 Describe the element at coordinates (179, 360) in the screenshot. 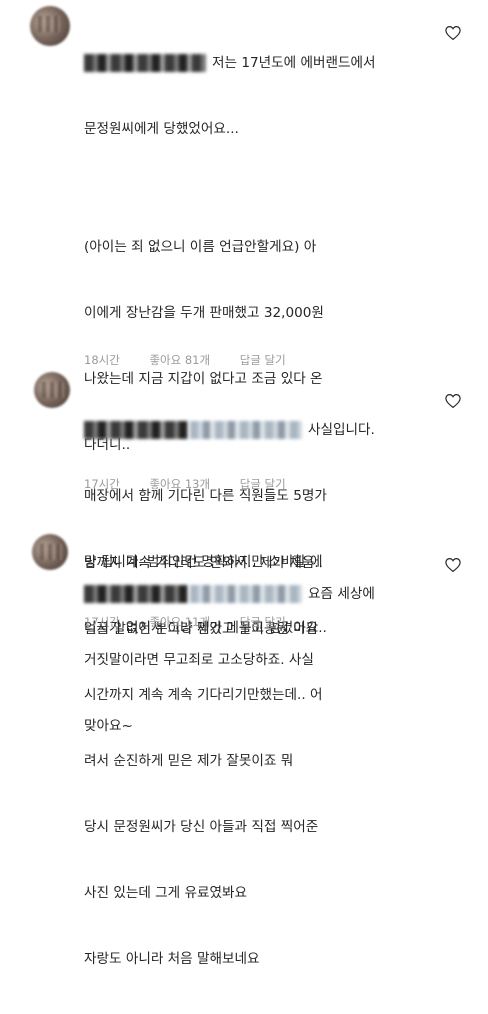

I see `like-count: 좋아요 81개` at that location.